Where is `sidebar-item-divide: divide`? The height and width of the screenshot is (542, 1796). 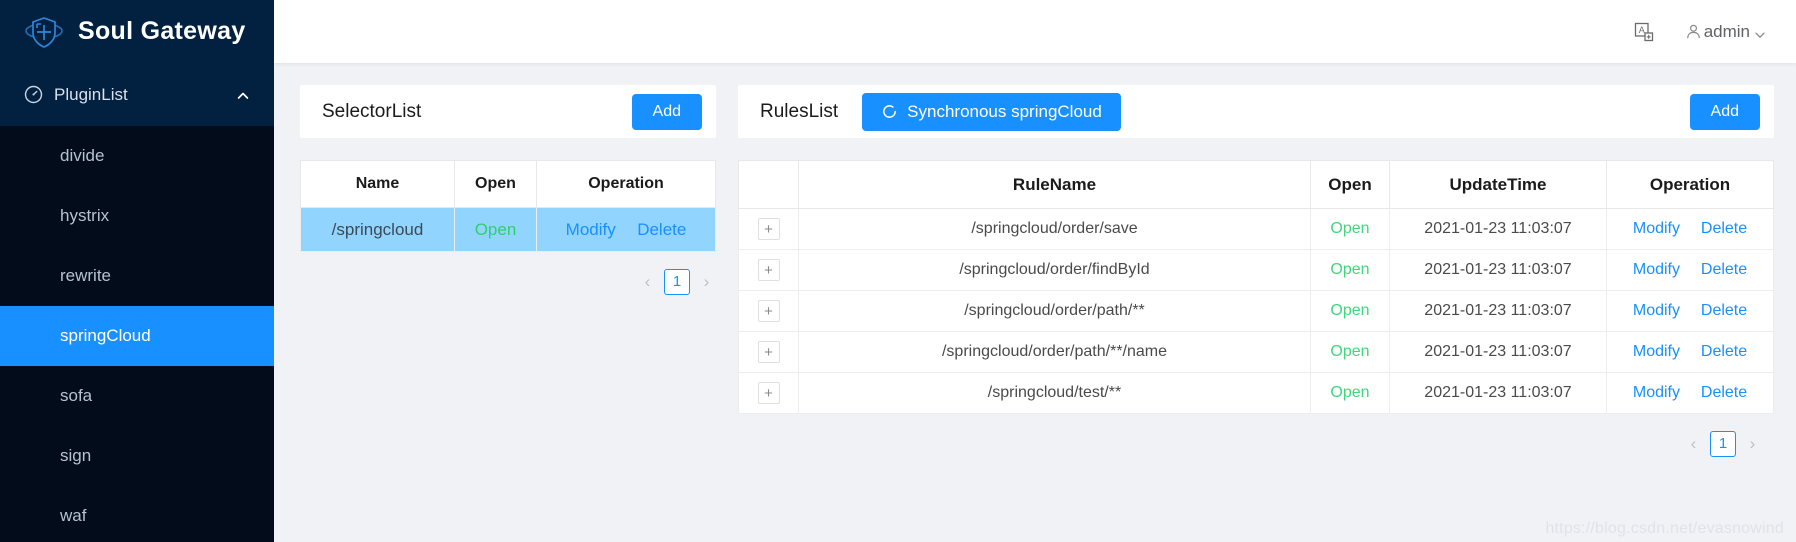
sidebar-item-divide: divide is located at coordinates (137, 156).